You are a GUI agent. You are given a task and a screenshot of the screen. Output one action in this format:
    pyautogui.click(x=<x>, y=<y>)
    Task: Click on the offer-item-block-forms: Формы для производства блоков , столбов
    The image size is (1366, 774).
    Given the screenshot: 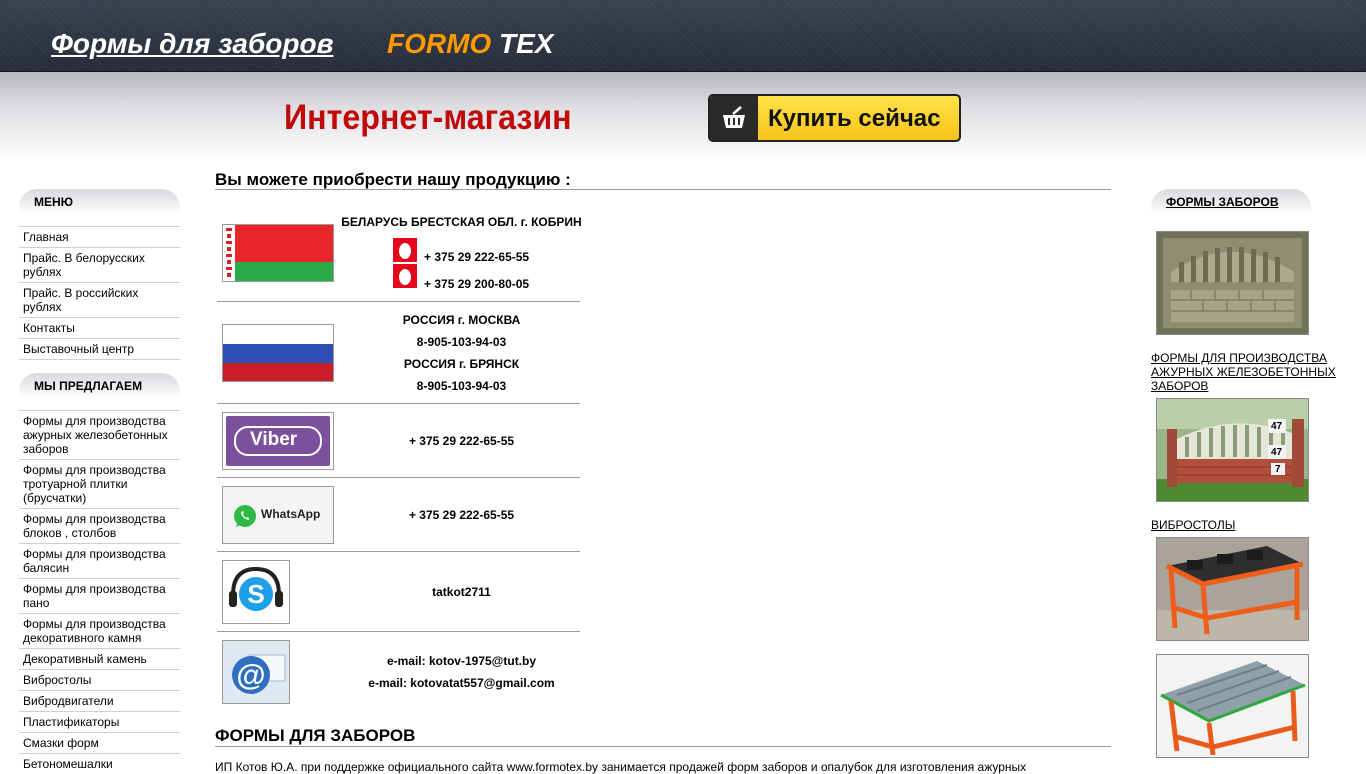 What is the action you would take?
    pyautogui.click(x=99, y=525)
    